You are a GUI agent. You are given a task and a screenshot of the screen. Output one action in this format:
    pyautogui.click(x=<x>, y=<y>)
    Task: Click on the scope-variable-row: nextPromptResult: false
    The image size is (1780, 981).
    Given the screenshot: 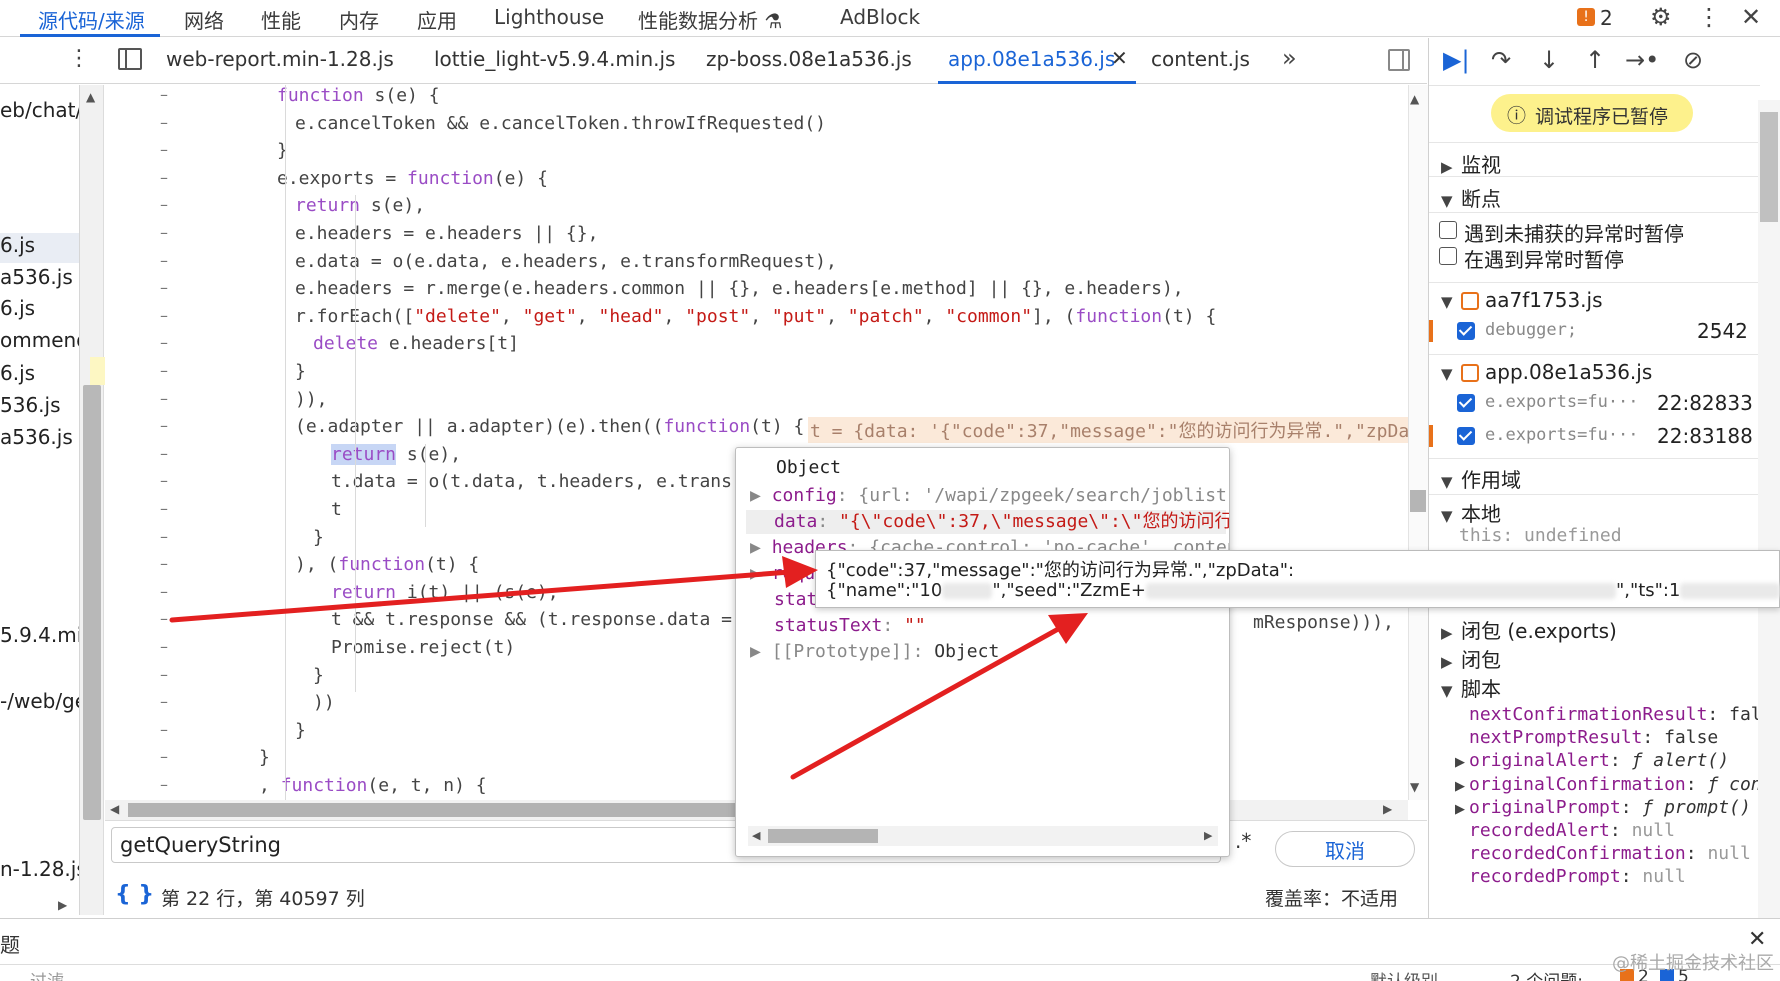 What is the action you would take?
    pyautogui.click(x=1594, y=736)
    